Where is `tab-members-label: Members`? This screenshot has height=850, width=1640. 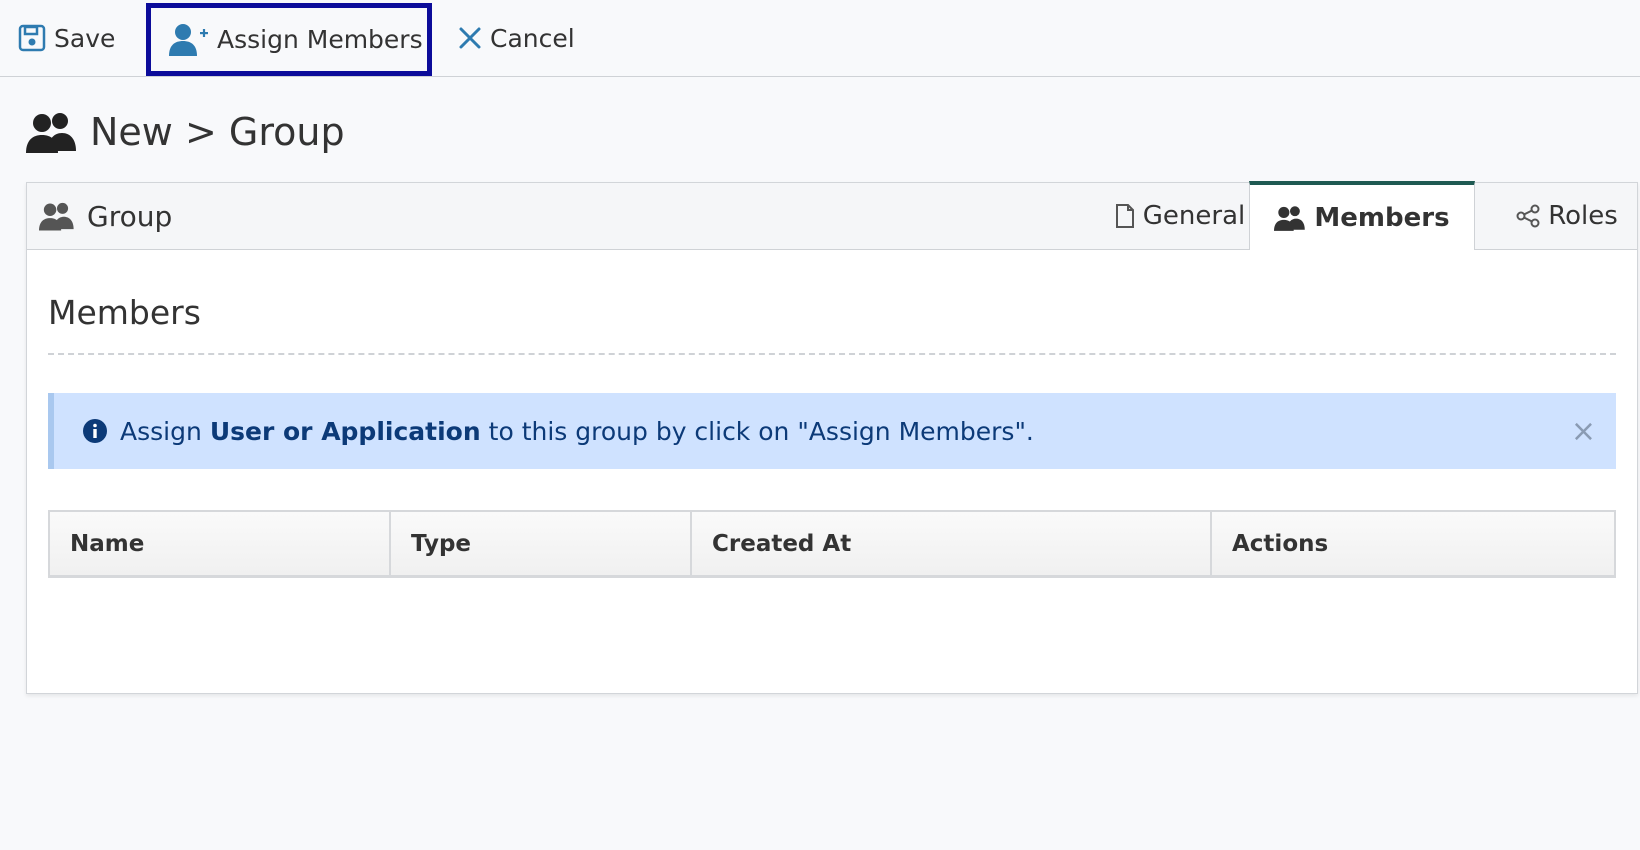 tab-members-label: Members is located at coordinates (1382, 217).